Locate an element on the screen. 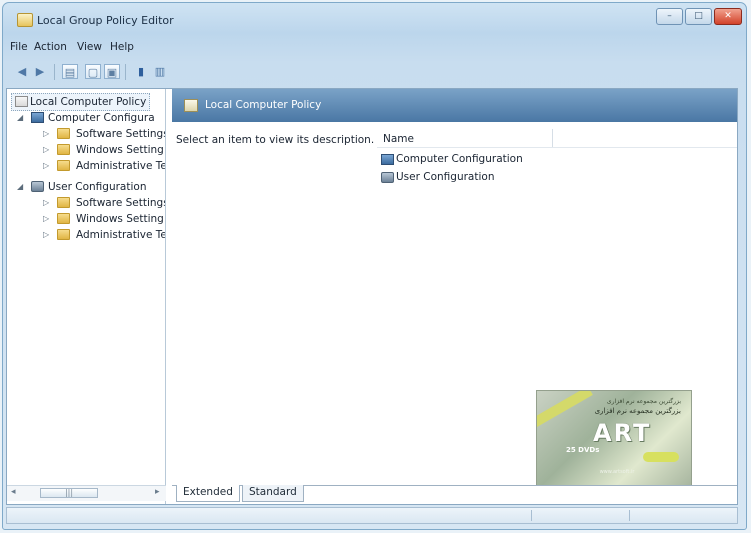 The image size is (751, 533). maximize-button: □ is located at coordinates (698, 16).